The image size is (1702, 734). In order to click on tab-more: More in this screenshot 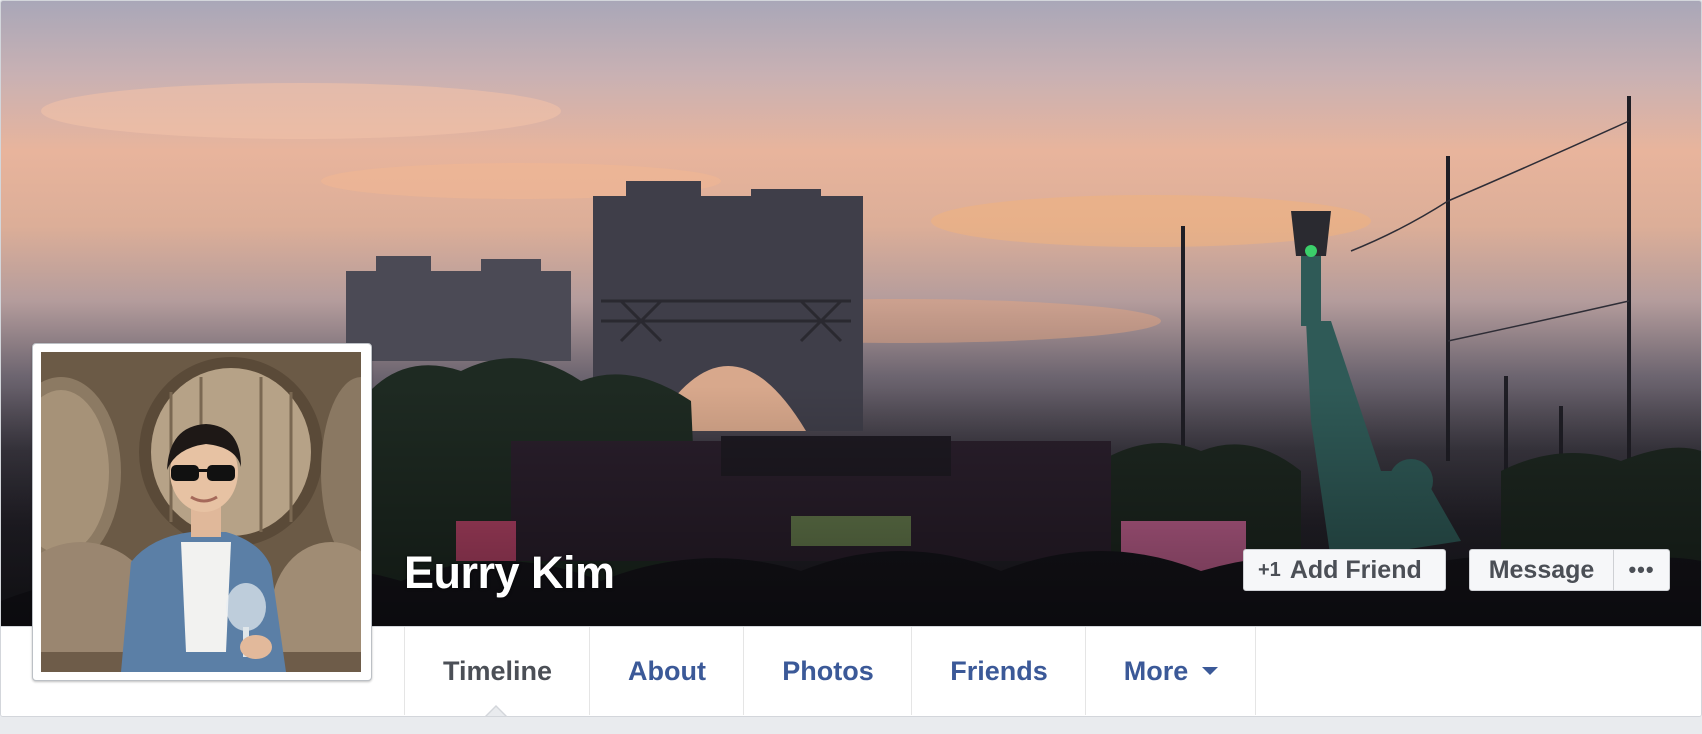, I will do `click(1170, 671)`.